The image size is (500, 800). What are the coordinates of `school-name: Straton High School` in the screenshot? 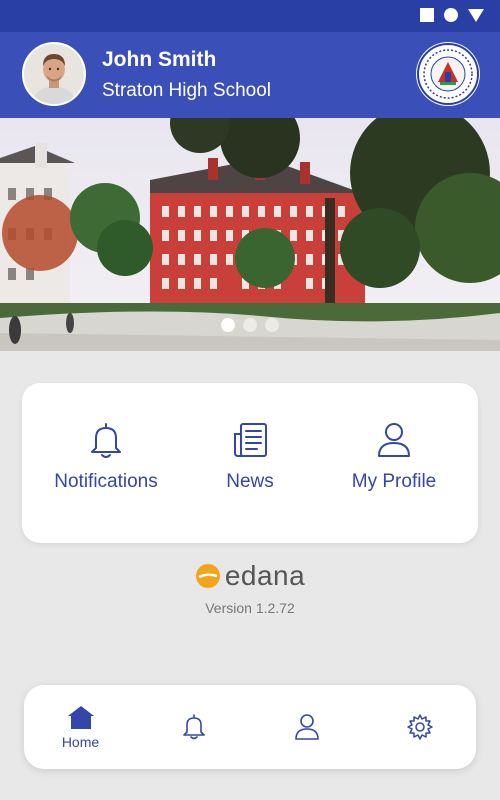 It's located at (186, 90).